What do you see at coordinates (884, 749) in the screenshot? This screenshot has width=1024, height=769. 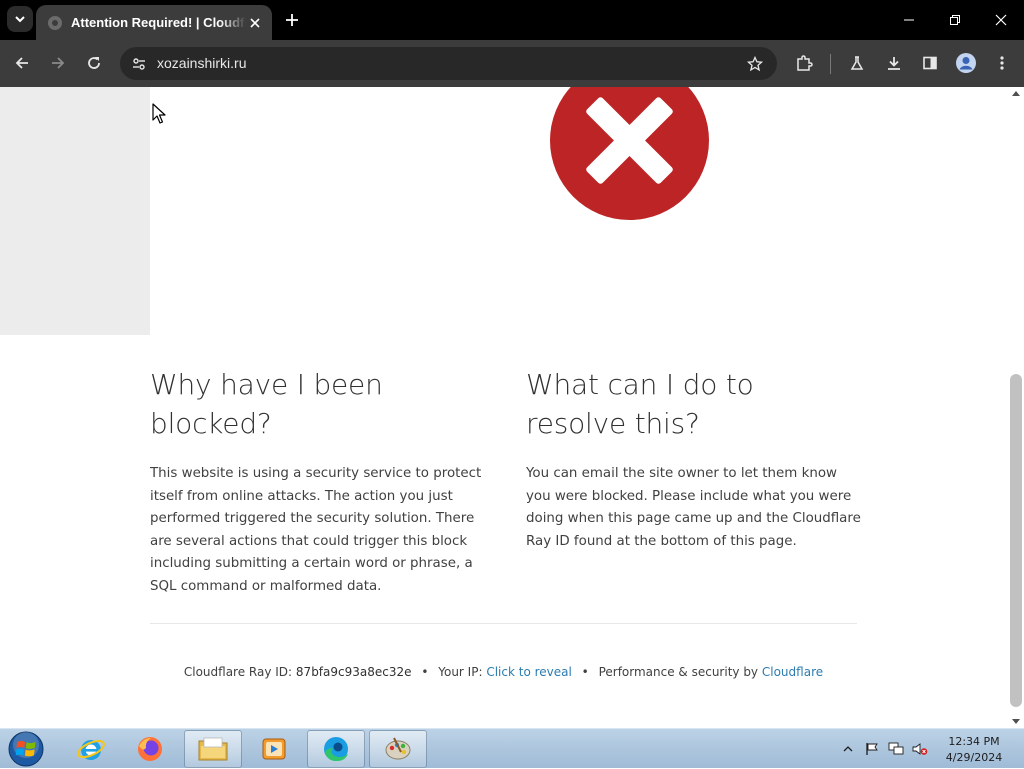 I see `system-tray` at bounding box center [884, 749].